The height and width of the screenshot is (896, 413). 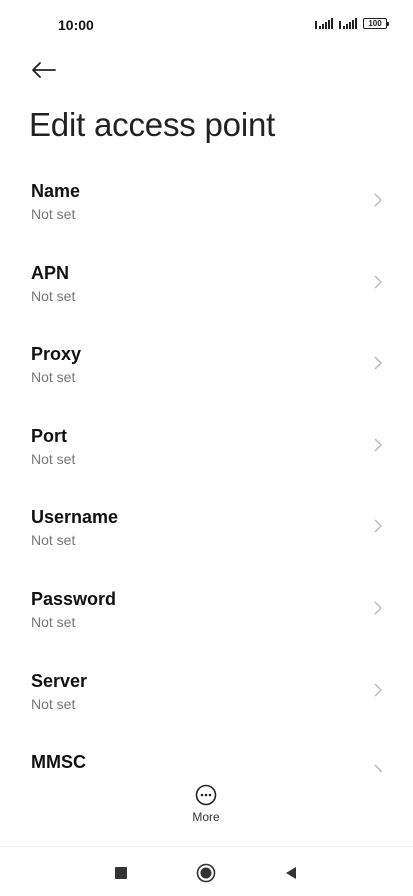 I want to click on recents-square-icon, so click(x=121, y=873).